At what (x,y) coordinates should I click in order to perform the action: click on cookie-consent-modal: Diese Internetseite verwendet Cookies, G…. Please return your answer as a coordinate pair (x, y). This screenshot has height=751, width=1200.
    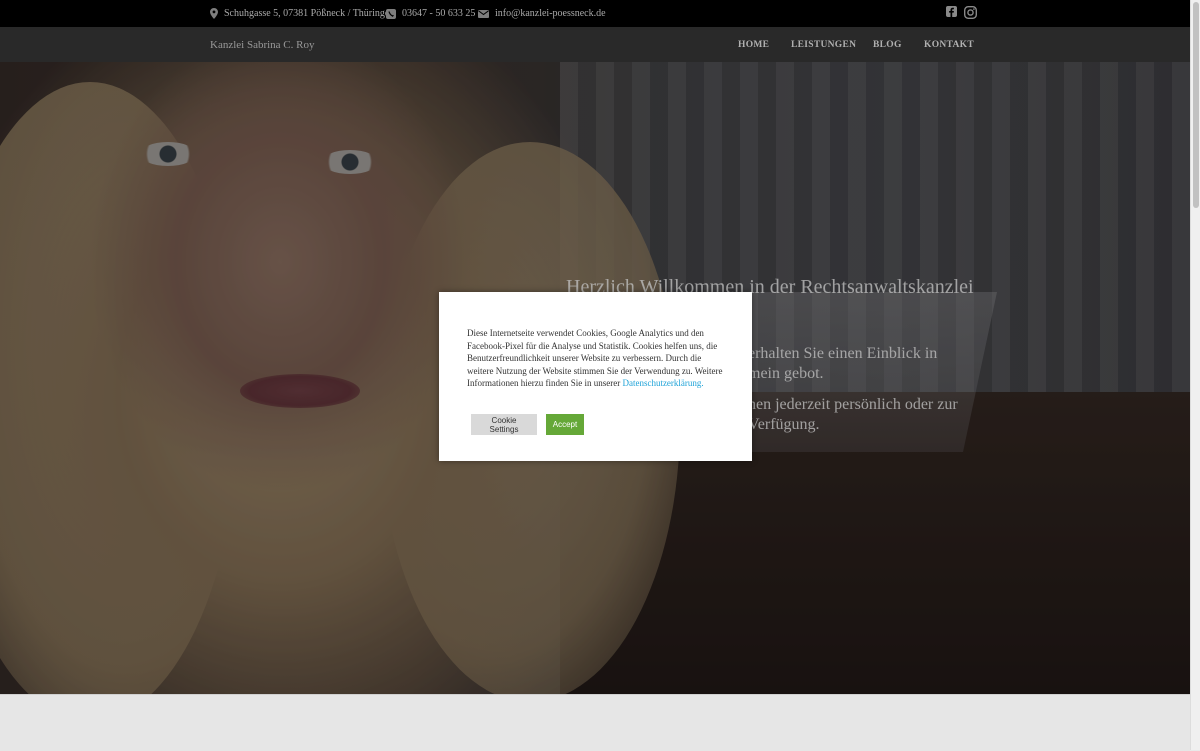
    Looking at the image, I should click on (595, 376).